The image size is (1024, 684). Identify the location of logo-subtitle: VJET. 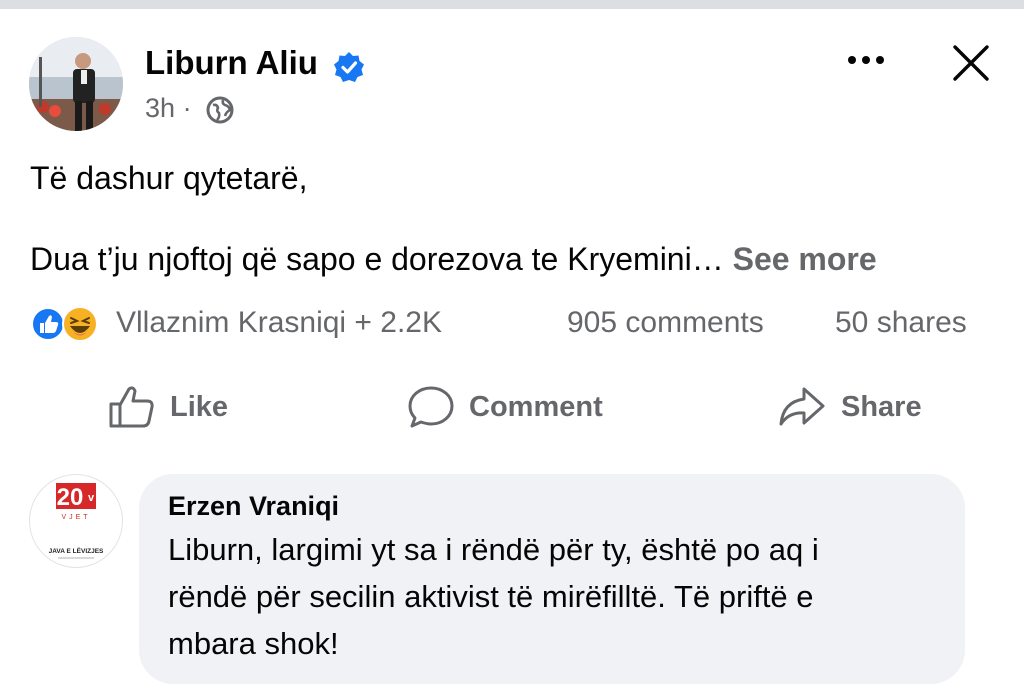
(75, 517).